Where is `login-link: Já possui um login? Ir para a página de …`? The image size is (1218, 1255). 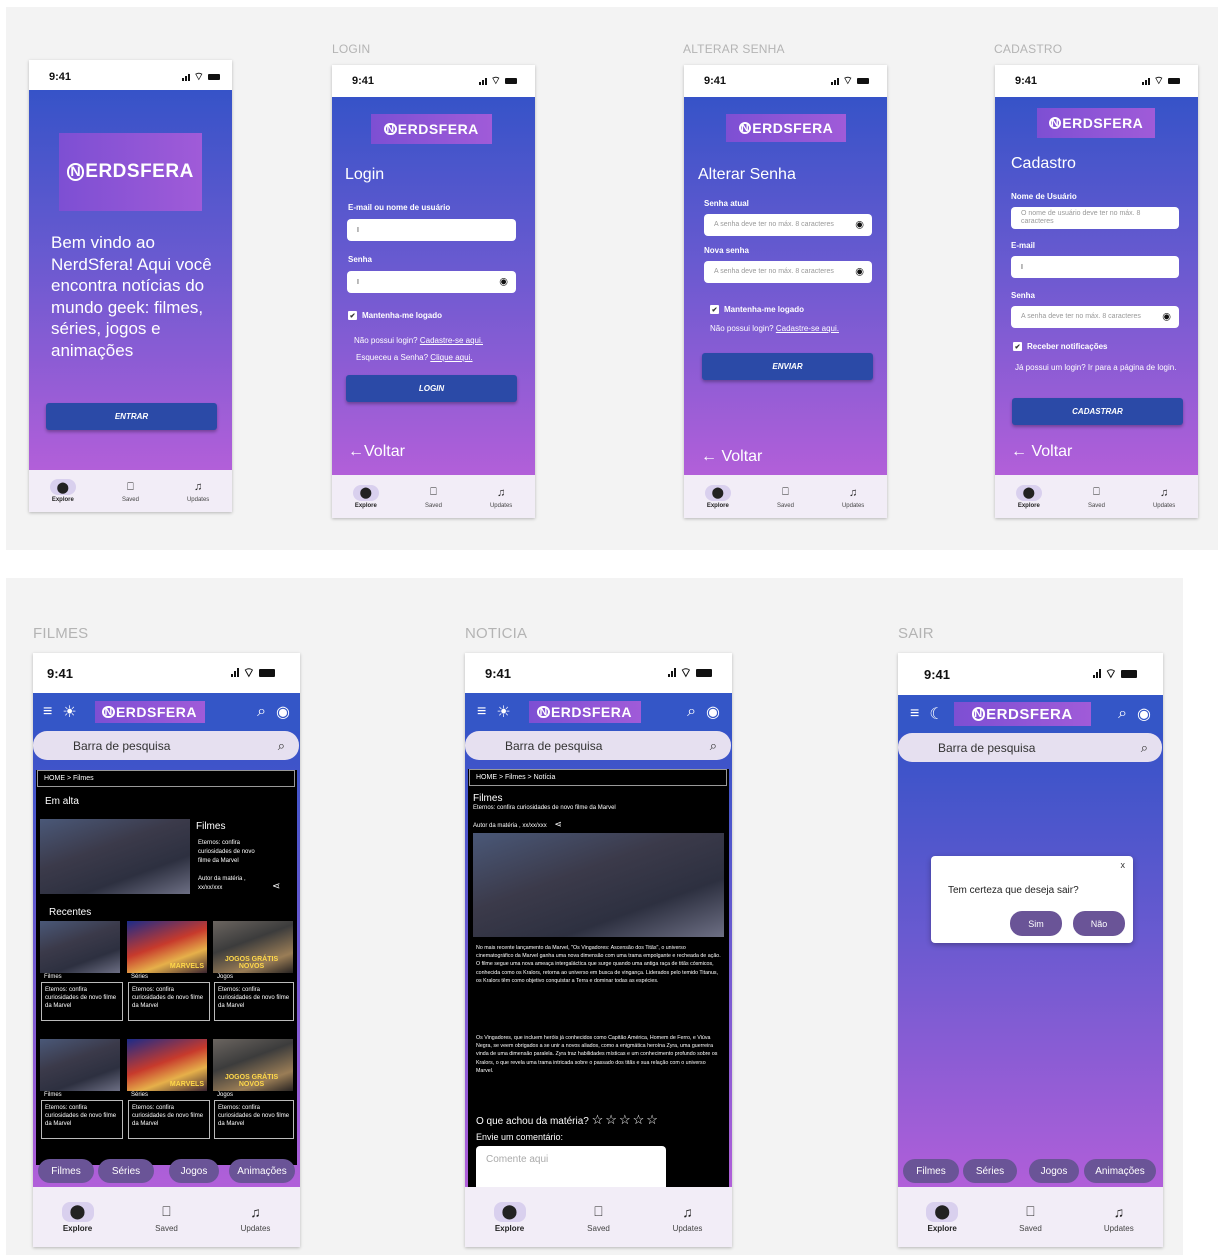 login-link: Já possui um login? Ir para a página de … is located at coordinates (1097, 367).